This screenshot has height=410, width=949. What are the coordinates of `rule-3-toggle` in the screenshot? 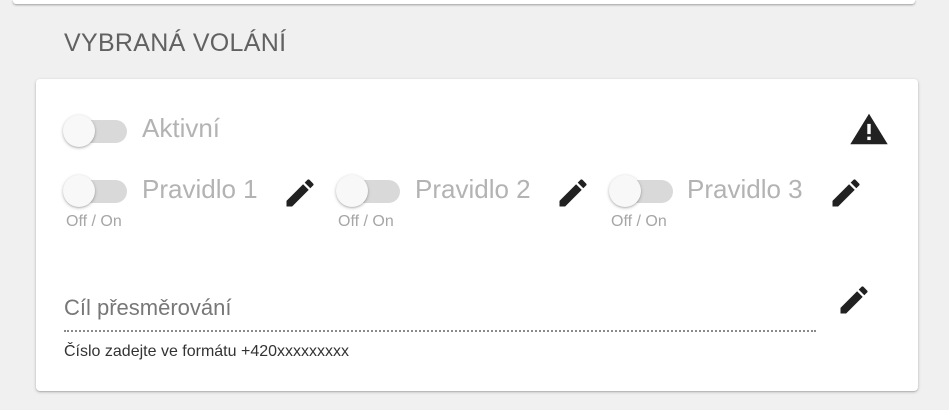 It's located at (641, 189).